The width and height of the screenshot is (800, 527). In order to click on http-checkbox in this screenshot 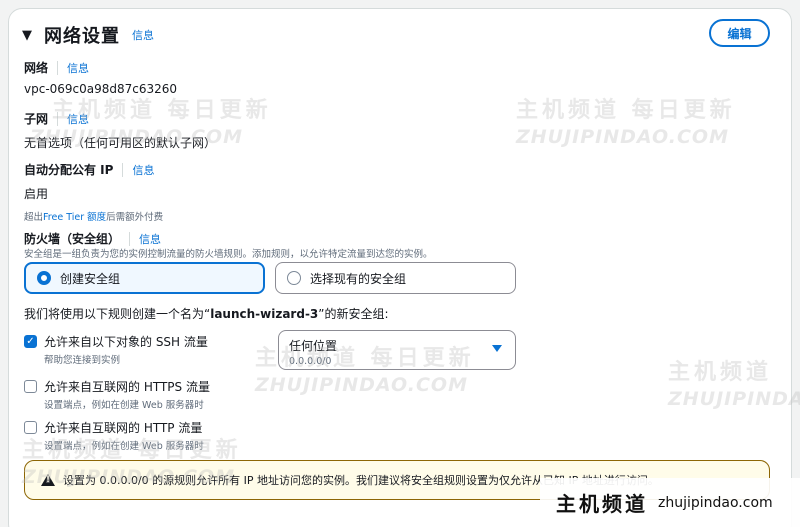, I will do `click(30, 427)`.